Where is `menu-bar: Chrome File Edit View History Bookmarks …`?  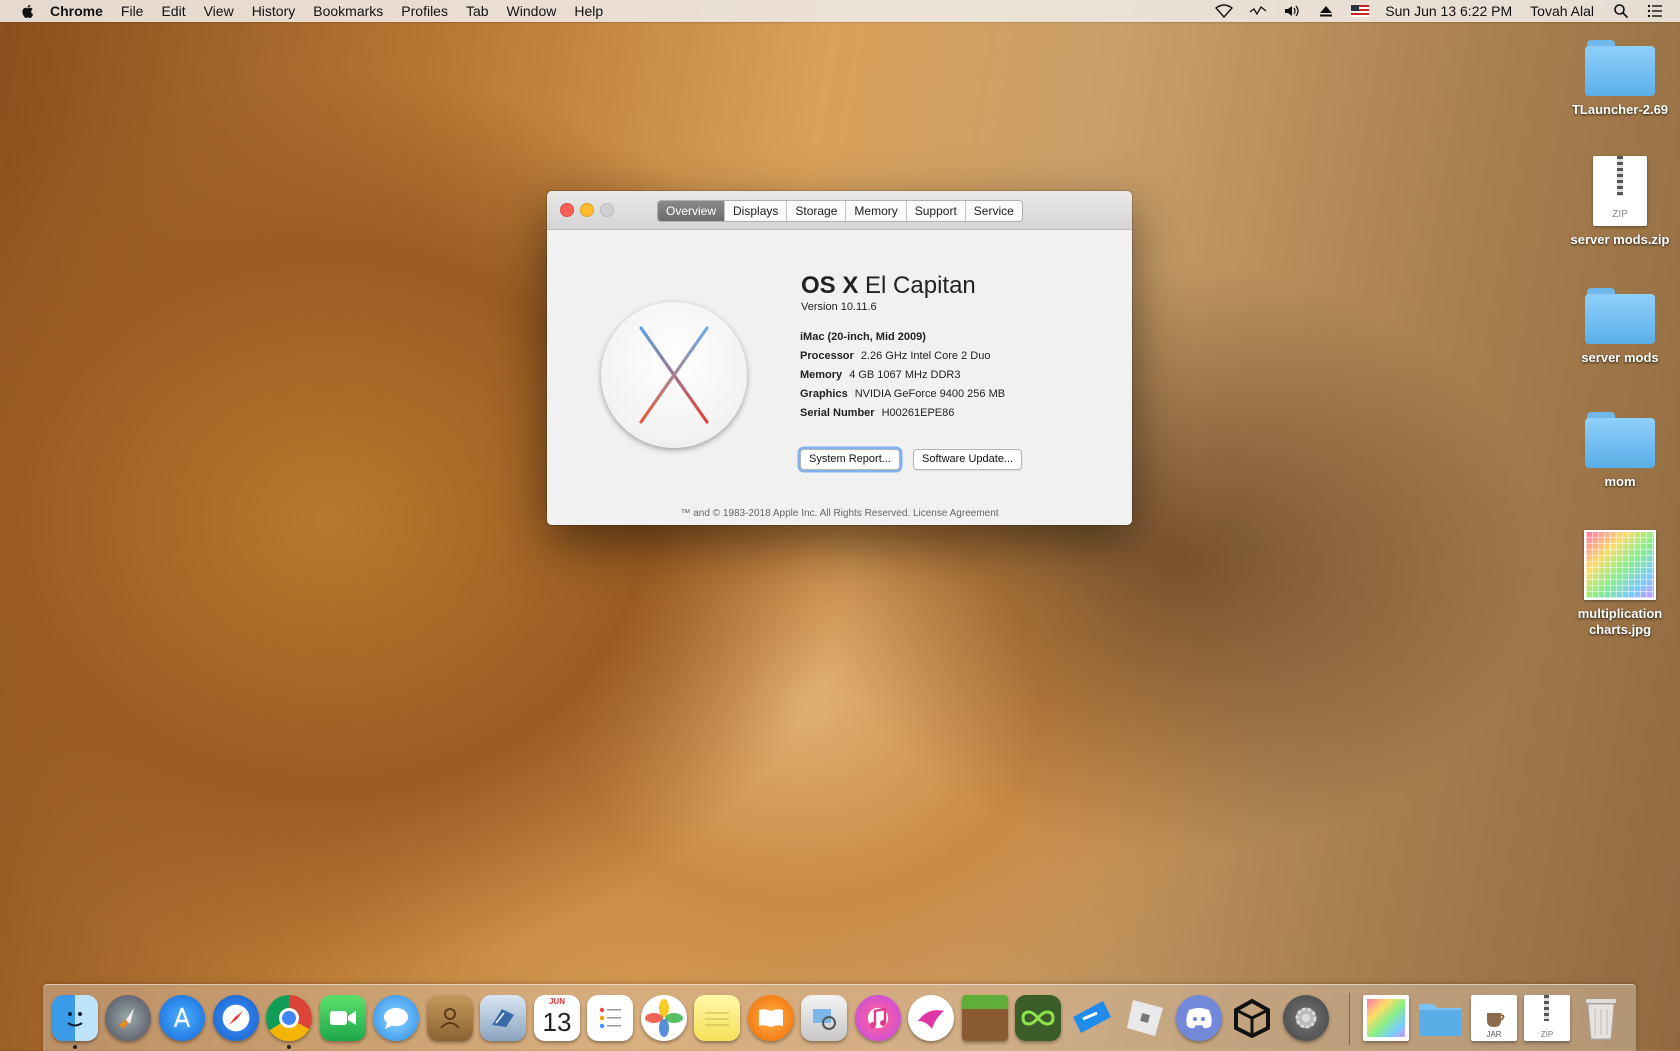 menu-bar: Chrome File Edit View History Bookmarks … is located at coordinates (840, 11).